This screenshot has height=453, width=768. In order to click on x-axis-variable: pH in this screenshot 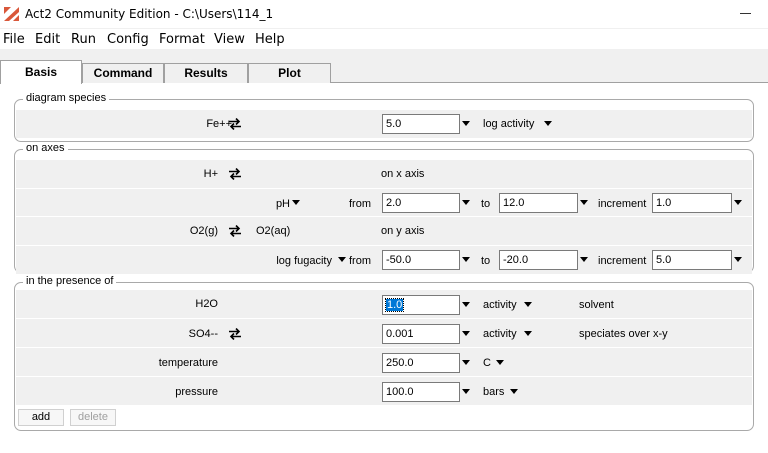, I will do `click(253, 204)`.